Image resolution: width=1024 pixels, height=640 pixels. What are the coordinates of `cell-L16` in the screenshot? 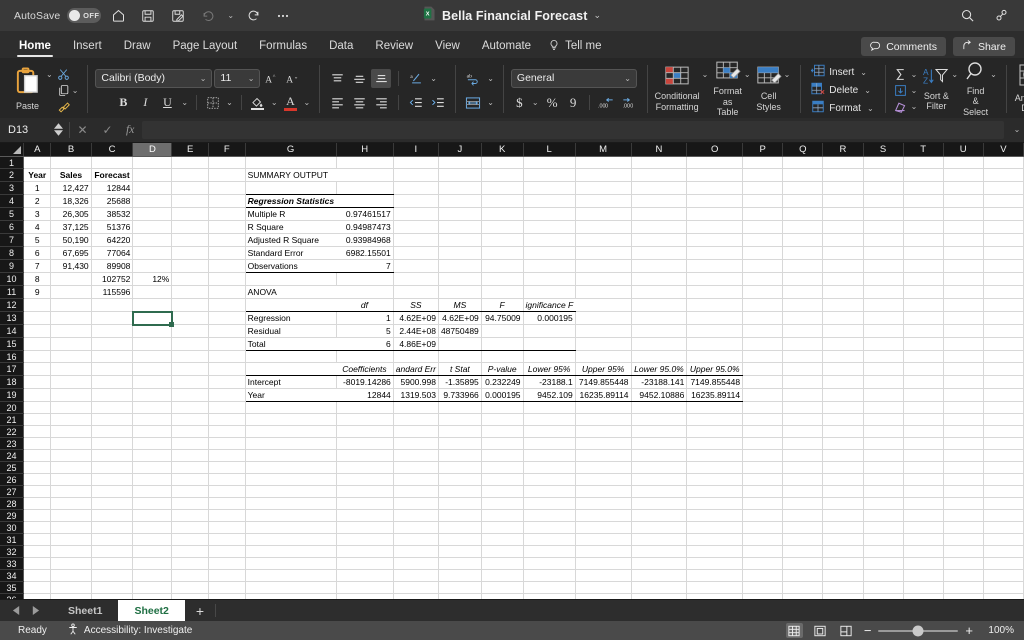 It's located at (549, 356).